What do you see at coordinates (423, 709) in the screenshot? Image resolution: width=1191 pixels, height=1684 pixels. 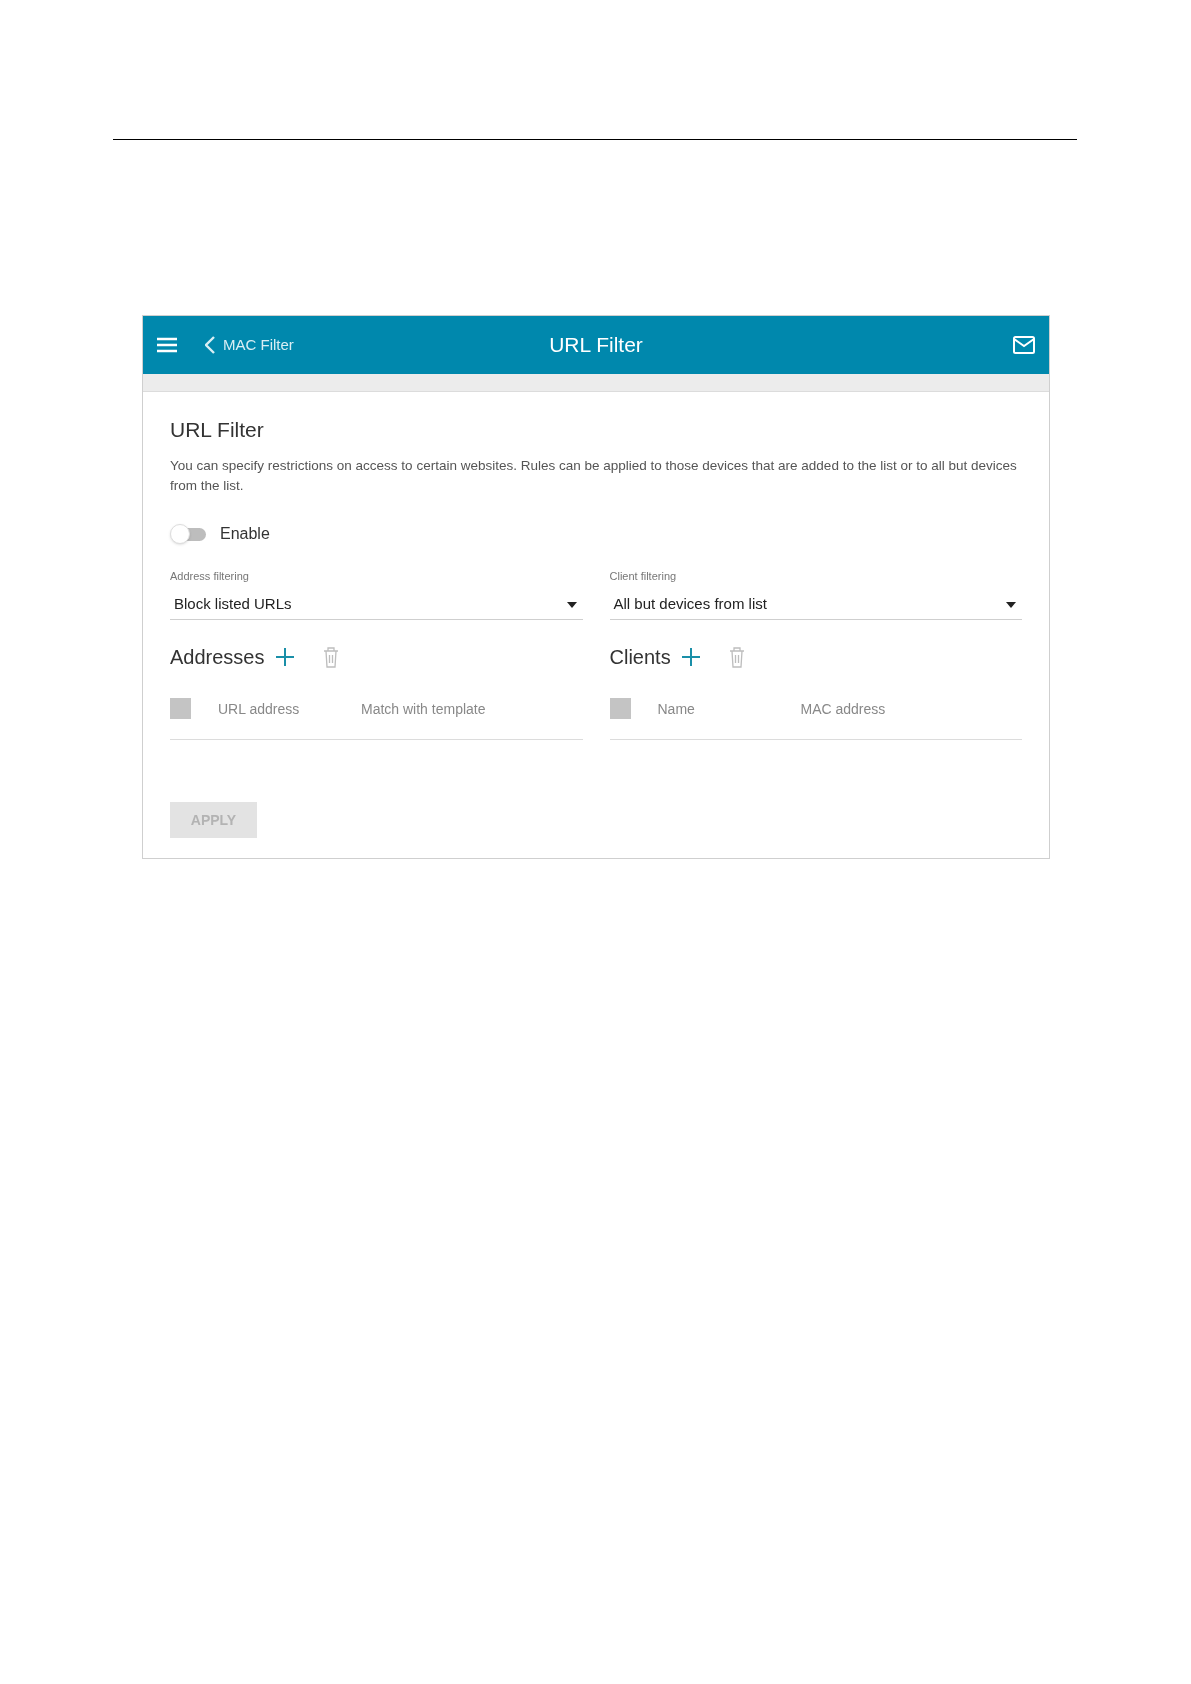 I see `column-header: Match with template` at bounding box center [423, 709].